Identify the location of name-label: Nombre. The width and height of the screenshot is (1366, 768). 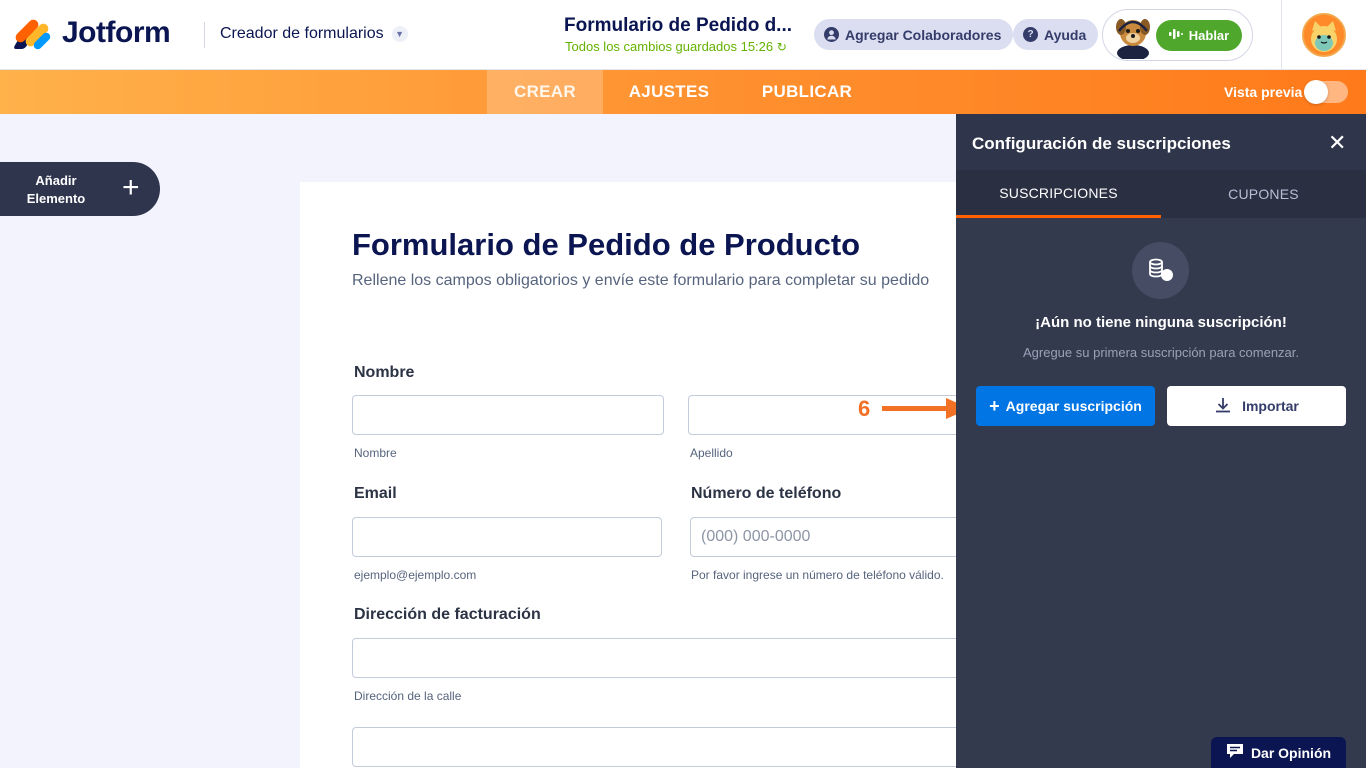
(384, 372).